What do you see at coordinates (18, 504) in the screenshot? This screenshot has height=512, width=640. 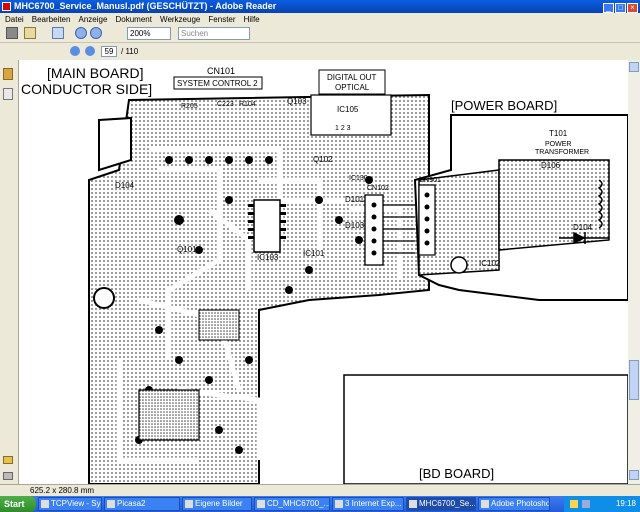 I see `start-button: Start` at bounding box center [18, 504].